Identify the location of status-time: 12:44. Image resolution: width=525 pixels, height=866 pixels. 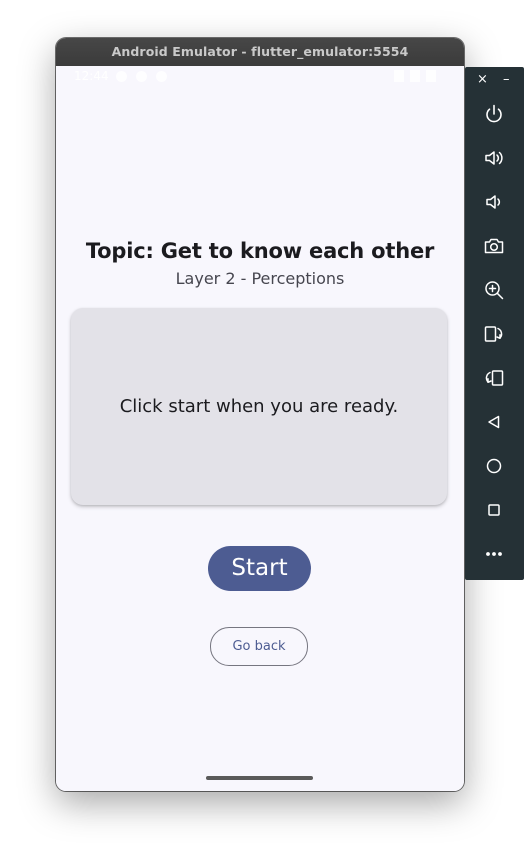
(91, 76).